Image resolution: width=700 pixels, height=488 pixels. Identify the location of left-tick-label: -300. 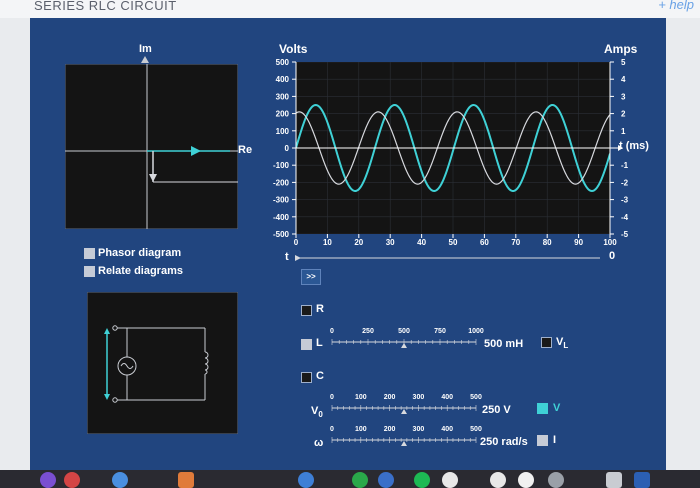
(281, 200).